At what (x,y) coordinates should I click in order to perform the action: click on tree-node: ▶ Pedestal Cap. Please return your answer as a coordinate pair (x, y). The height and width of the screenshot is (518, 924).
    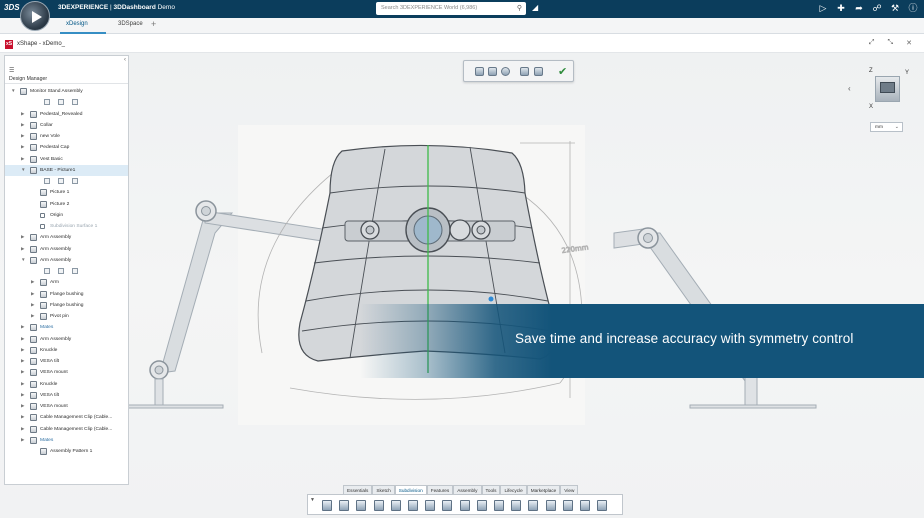
    Looking at the image, I should click on (66, 147).